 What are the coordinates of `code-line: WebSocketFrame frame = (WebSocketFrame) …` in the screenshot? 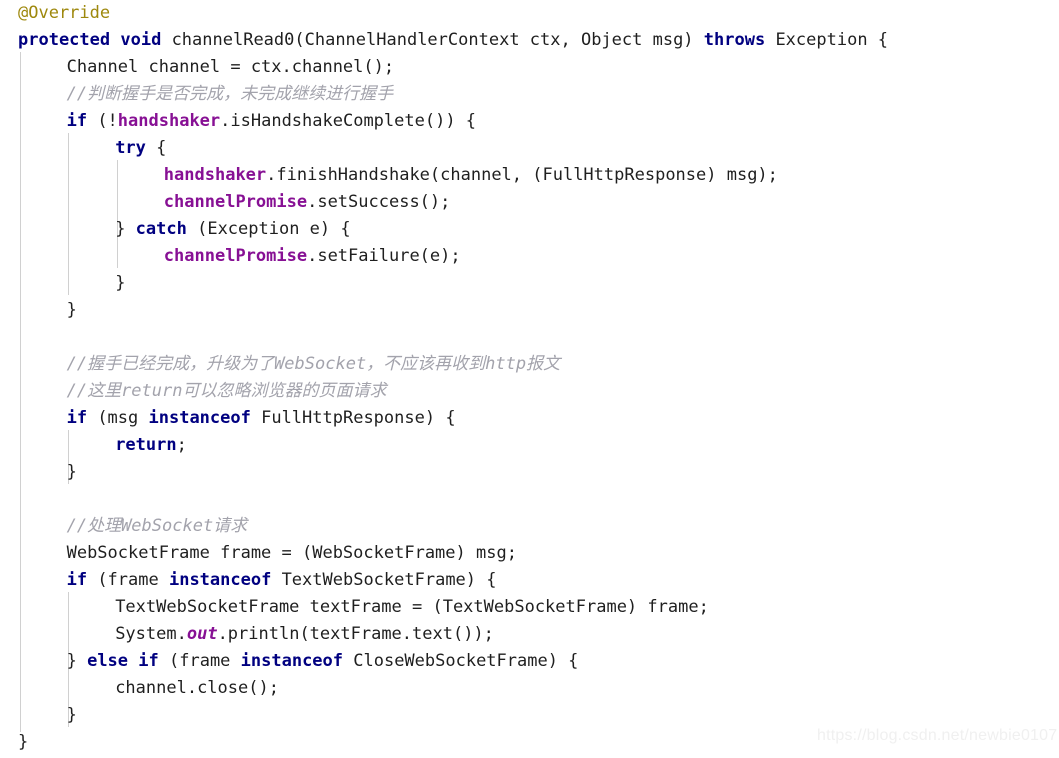 It's located at (444, 553).